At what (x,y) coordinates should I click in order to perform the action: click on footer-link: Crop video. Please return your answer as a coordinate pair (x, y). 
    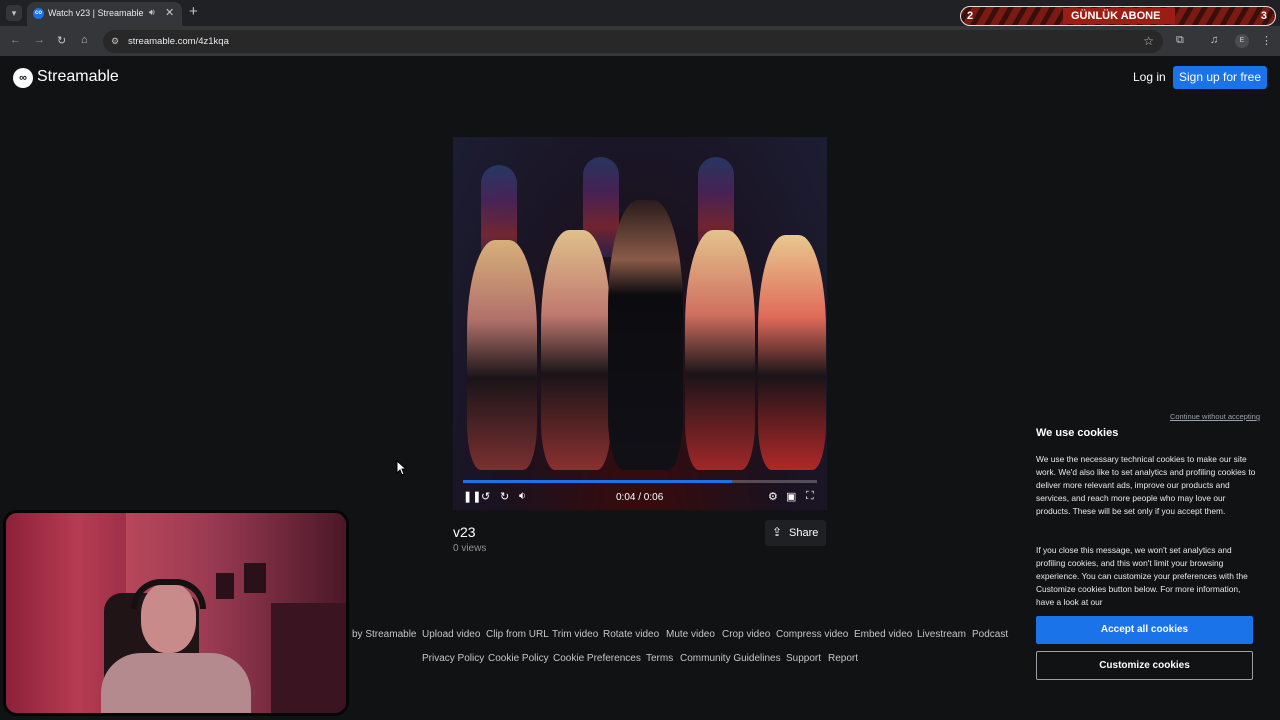
    Looking at the image, I should click on (746, 634).